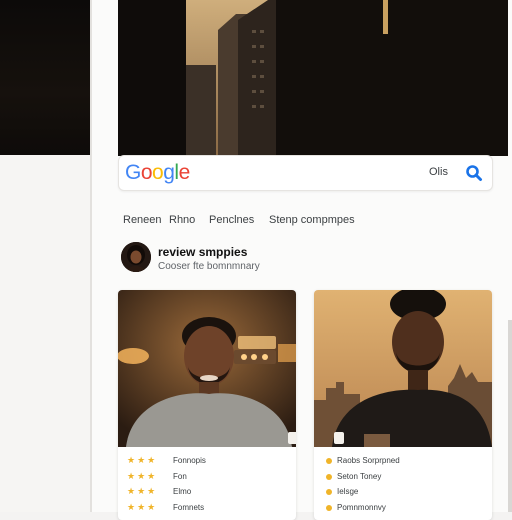 The width and height of the screenshot is (512, 520). Describe the element at coordinates (189, 460) in the screenshot. I see `review-label: Fonnopis` at that location.